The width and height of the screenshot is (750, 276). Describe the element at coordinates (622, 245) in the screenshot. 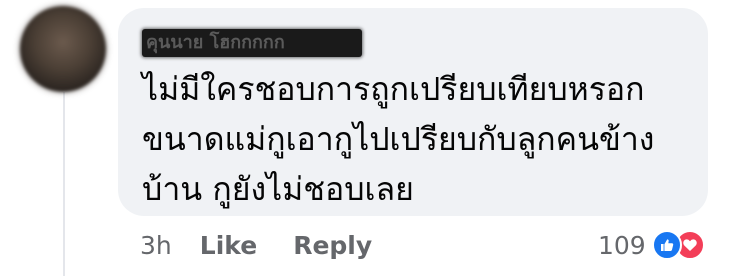

I see `reaction-count: 109` at that location.